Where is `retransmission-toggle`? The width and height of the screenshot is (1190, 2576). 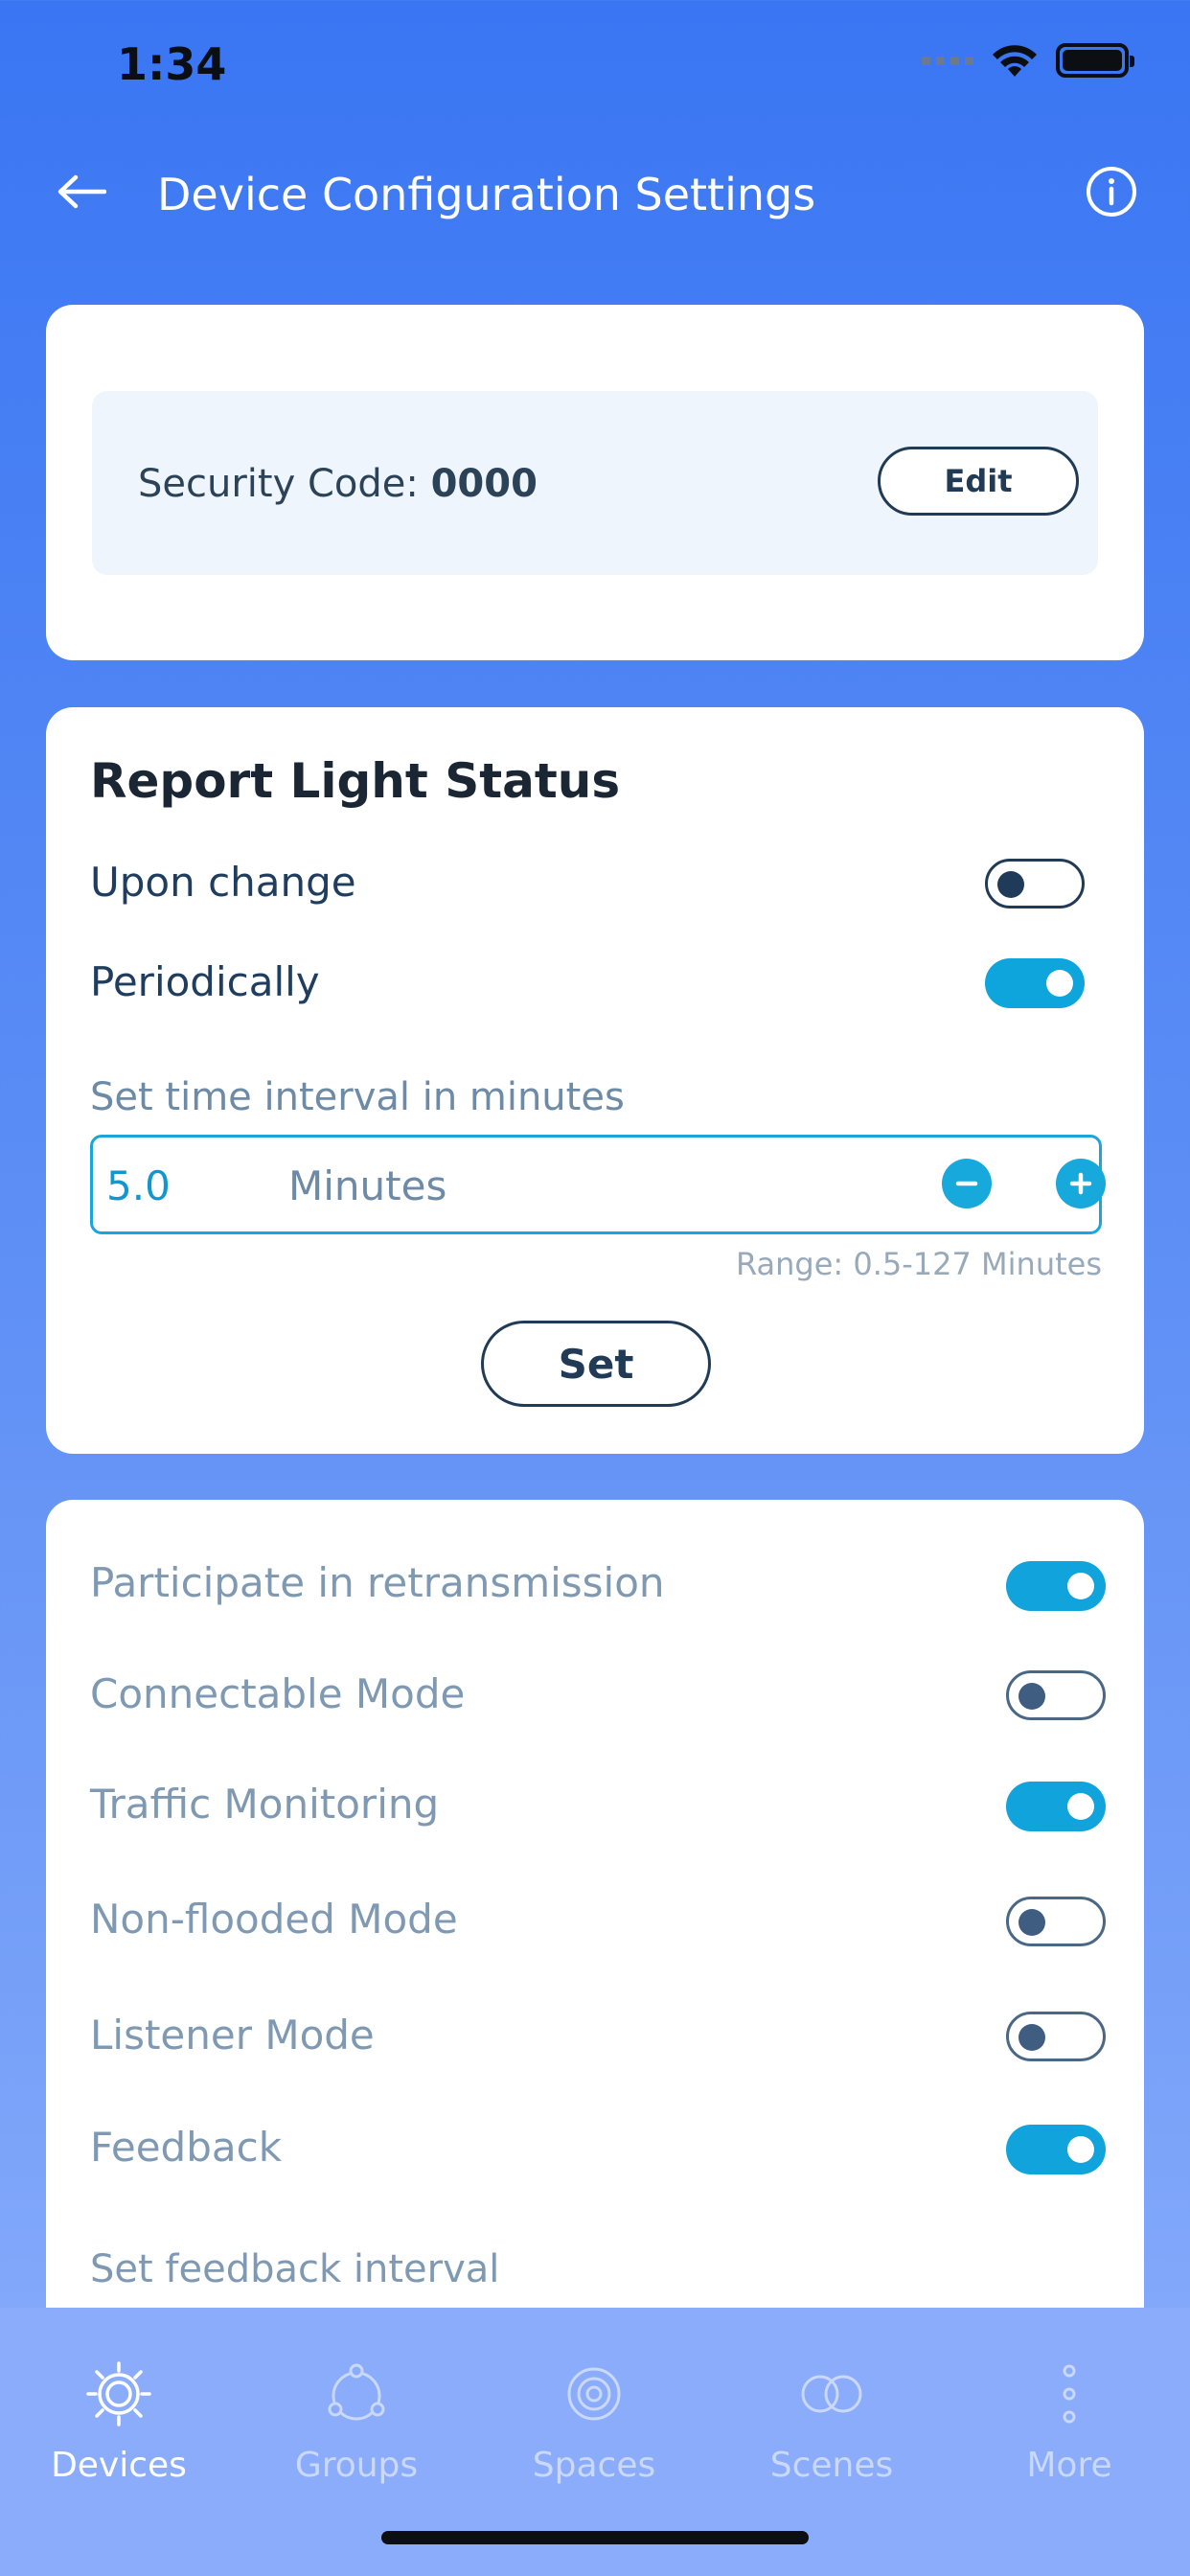 retransmission-toggle is located at coordinates (1056, 1586).